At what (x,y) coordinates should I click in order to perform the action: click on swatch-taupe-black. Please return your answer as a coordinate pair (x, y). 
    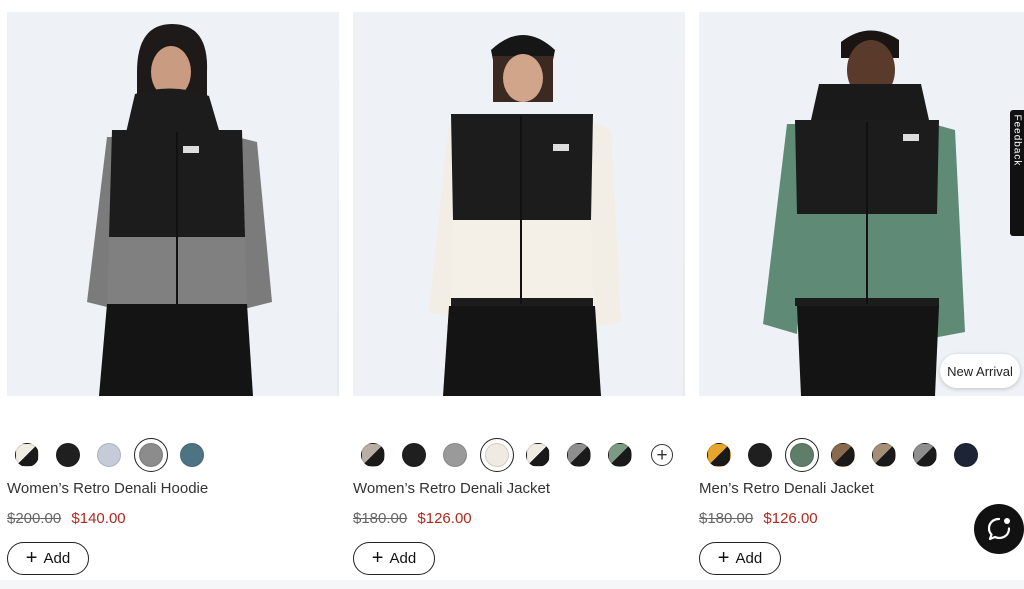
    Looking at the image, I should click on (373, 455).